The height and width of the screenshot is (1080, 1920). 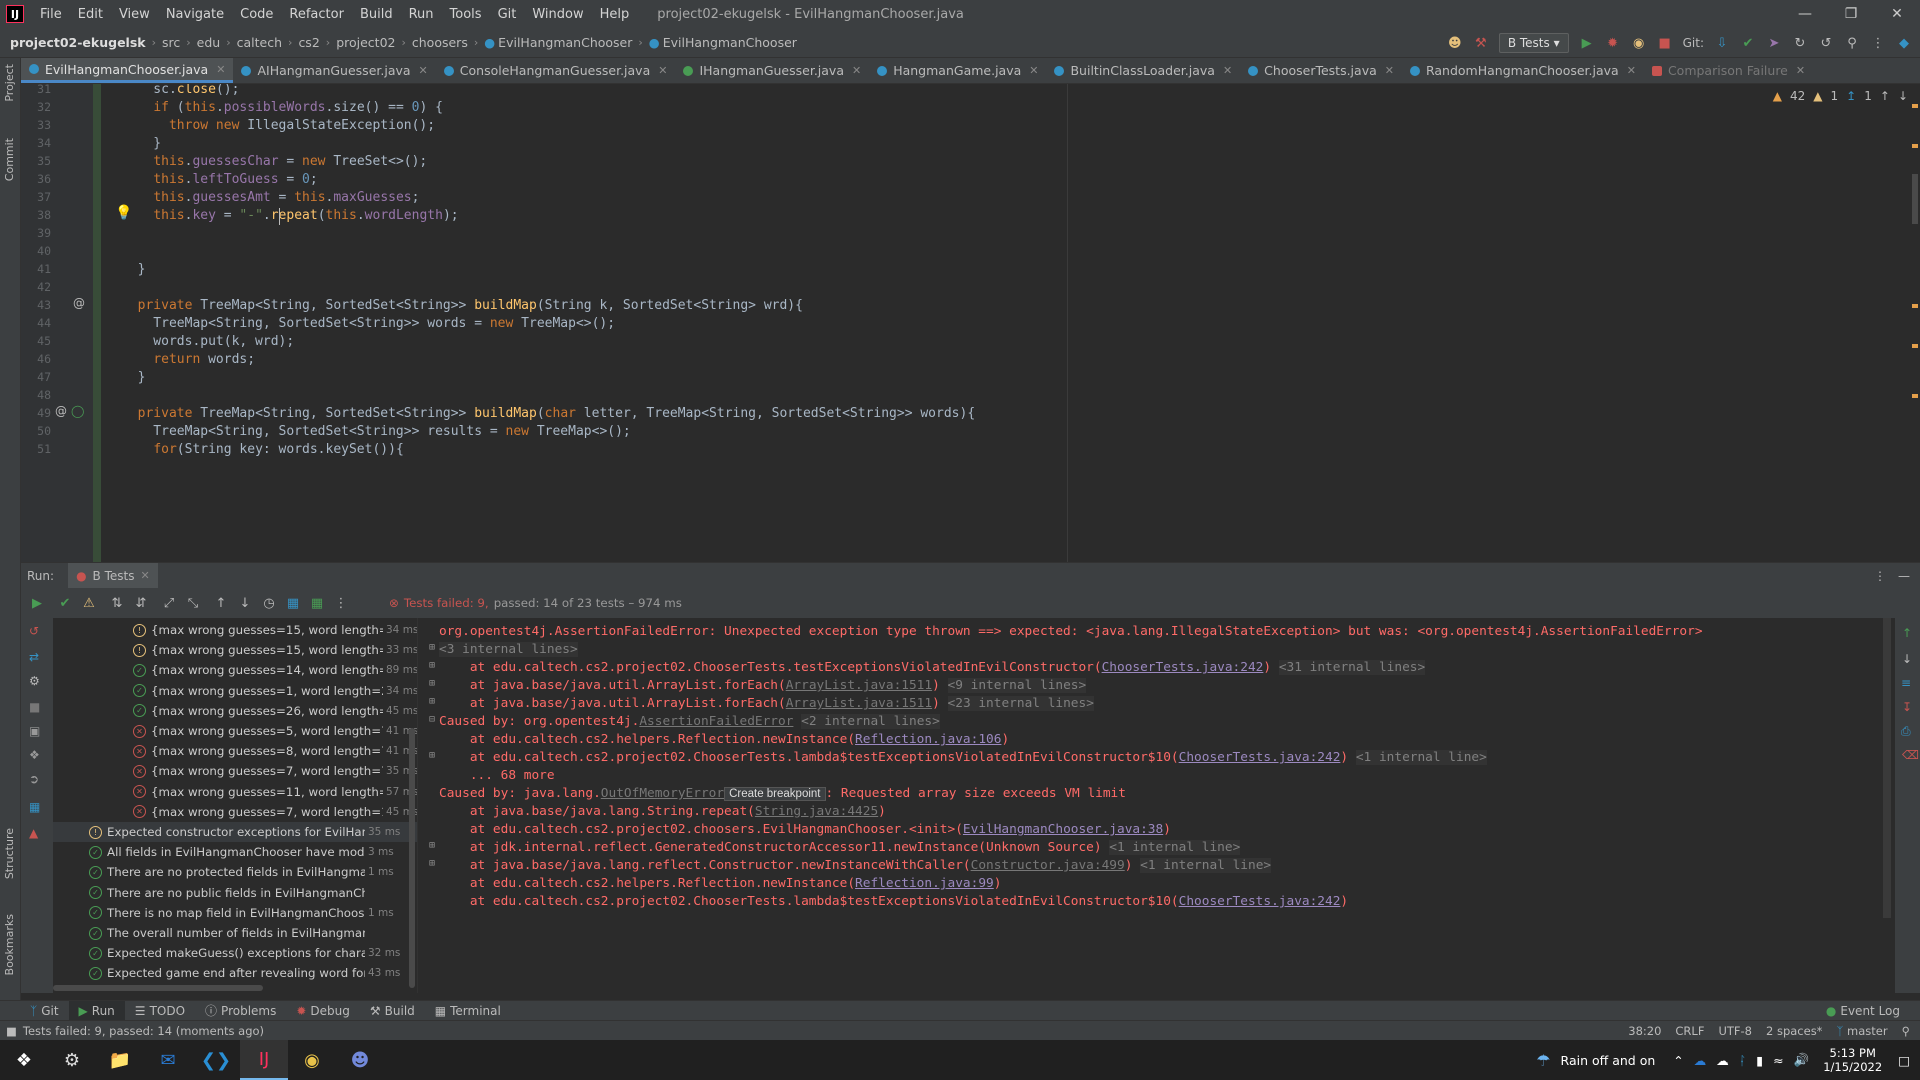 What do you see at coordinates (34, 807) in the screenshot?
I see `layout-icon: ▦` at bounding box center [34, 807].